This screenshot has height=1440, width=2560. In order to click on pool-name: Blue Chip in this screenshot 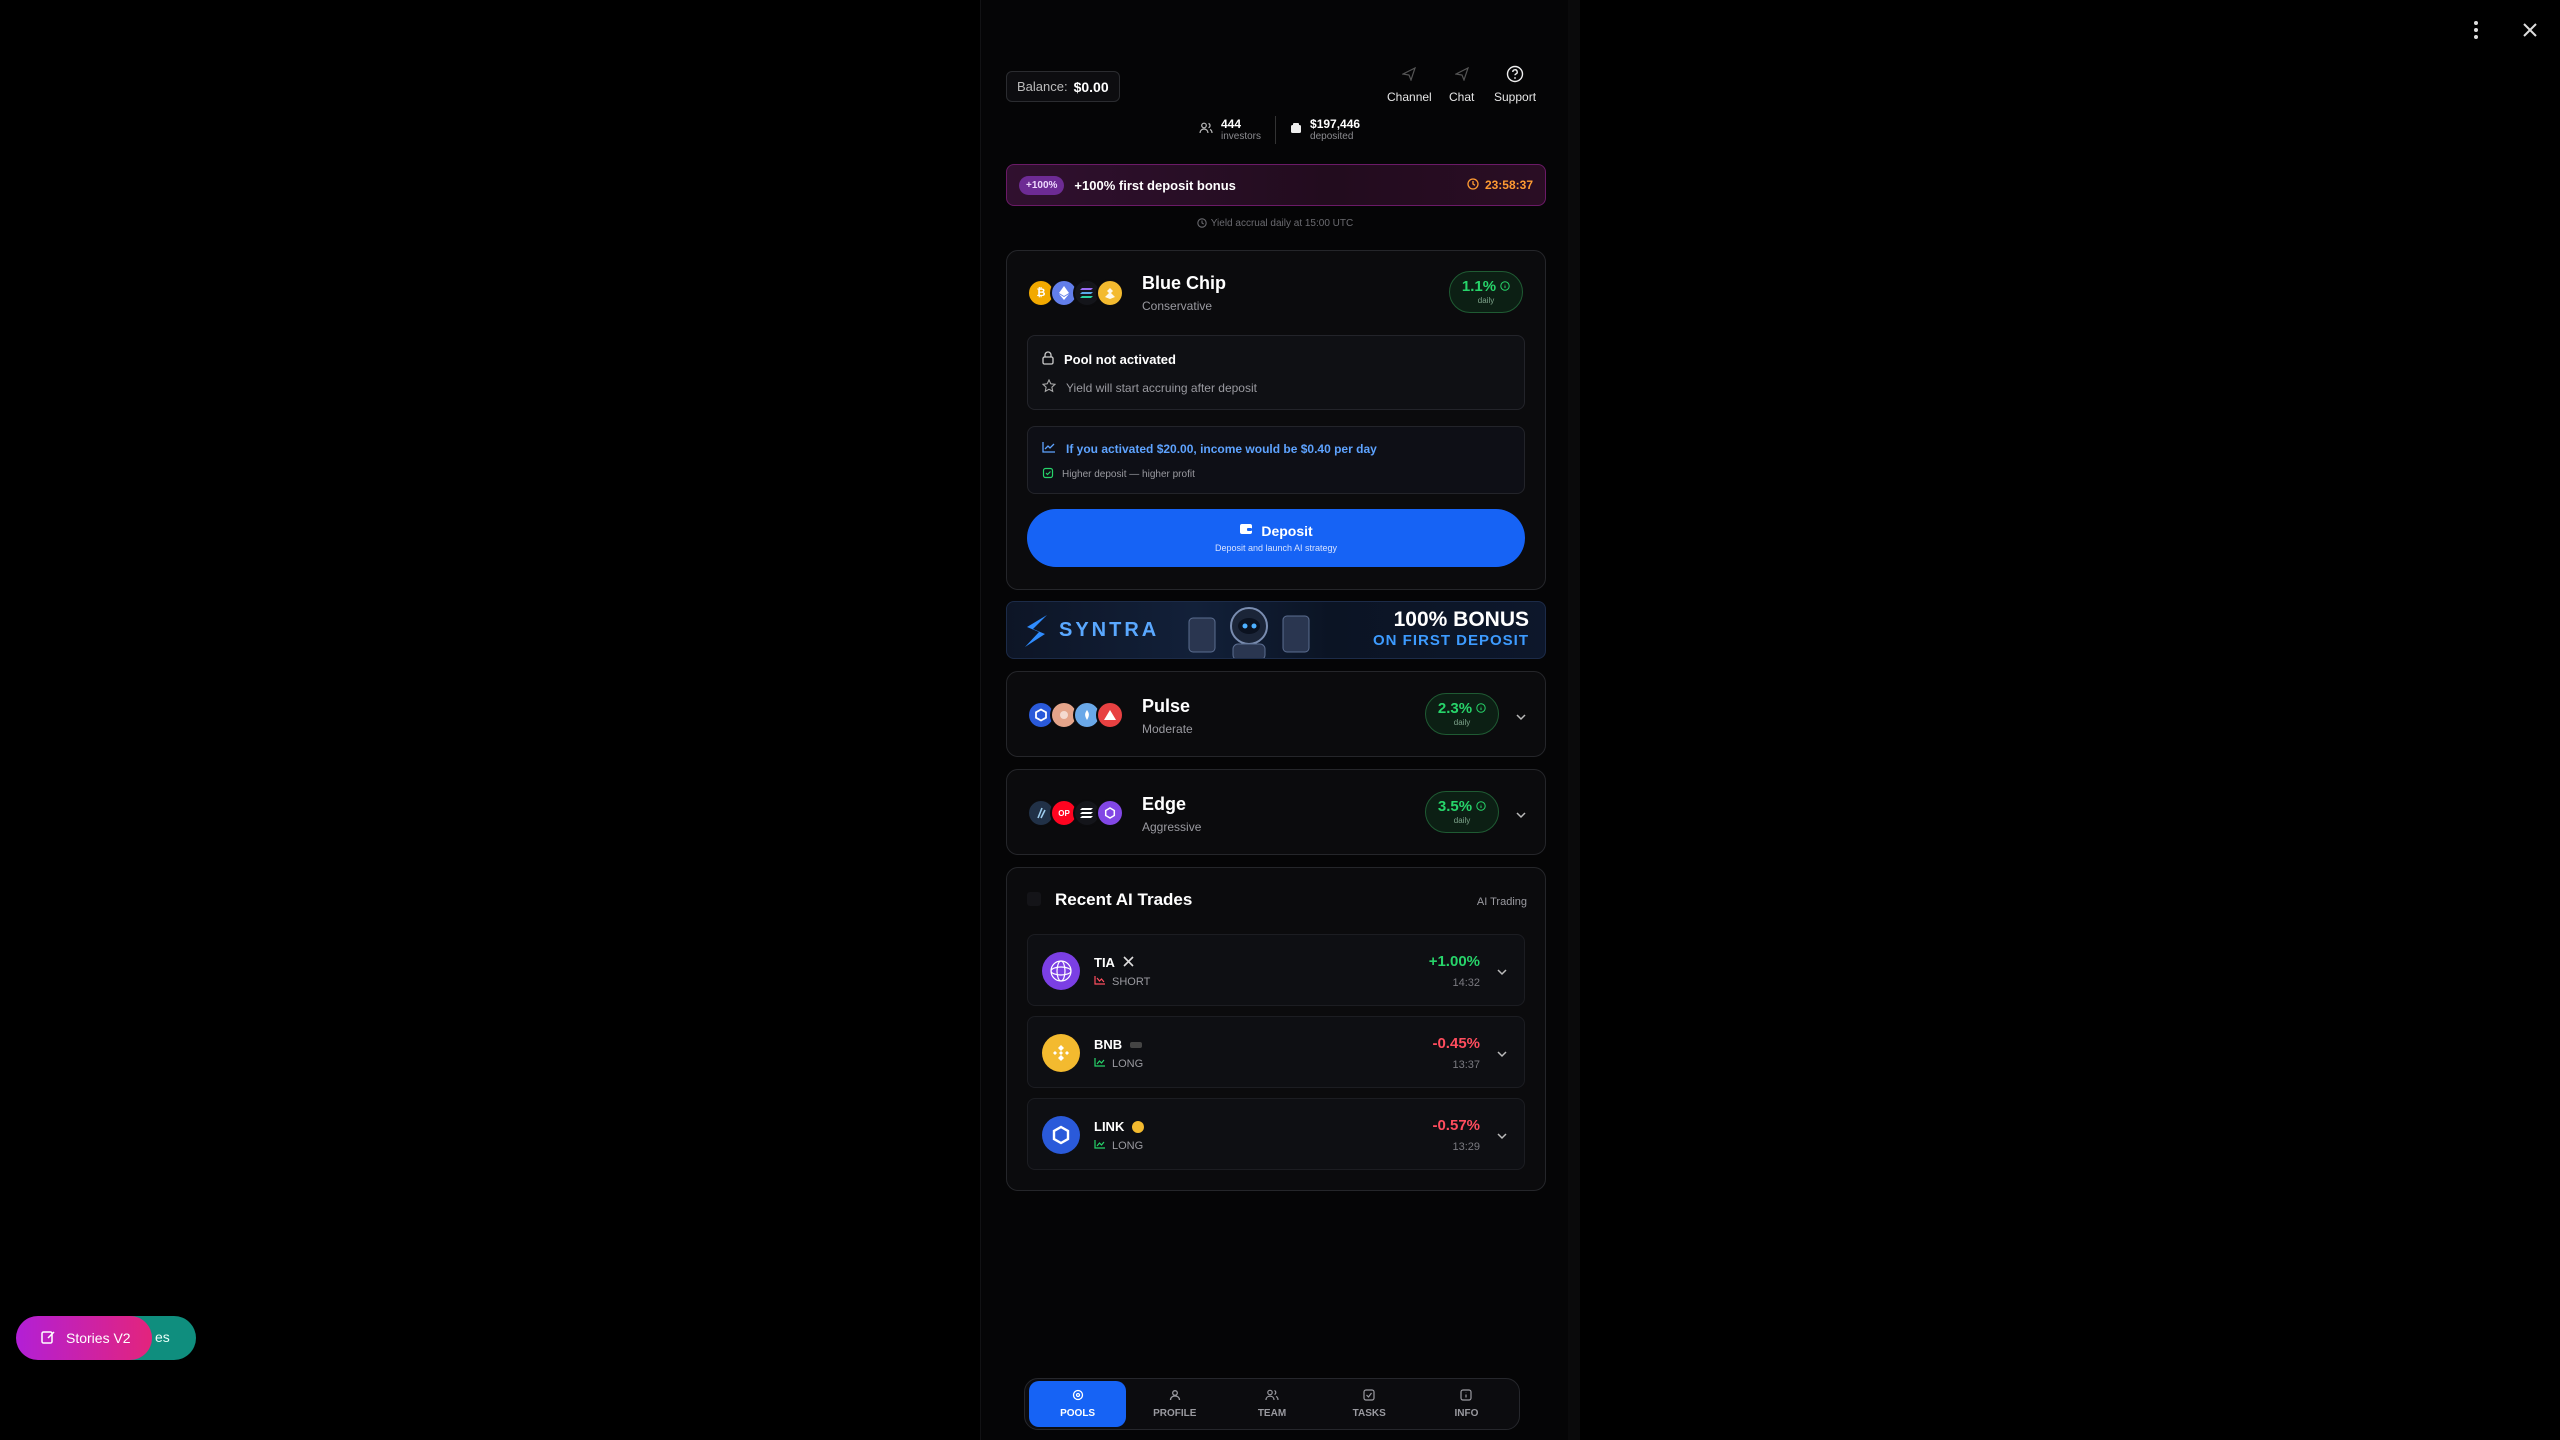, I will do `click(1184, 283)`.